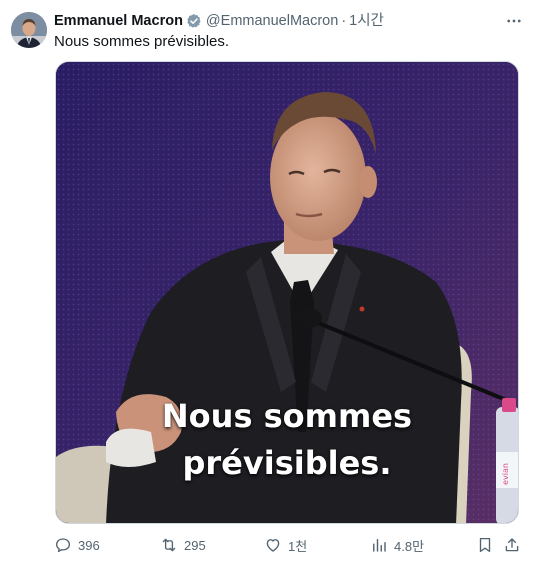 The image size is (535, 567). I want to click on tweet-header: Emmanuel Macron @EmmanuelMacron · 1시간, so click(289, 21).